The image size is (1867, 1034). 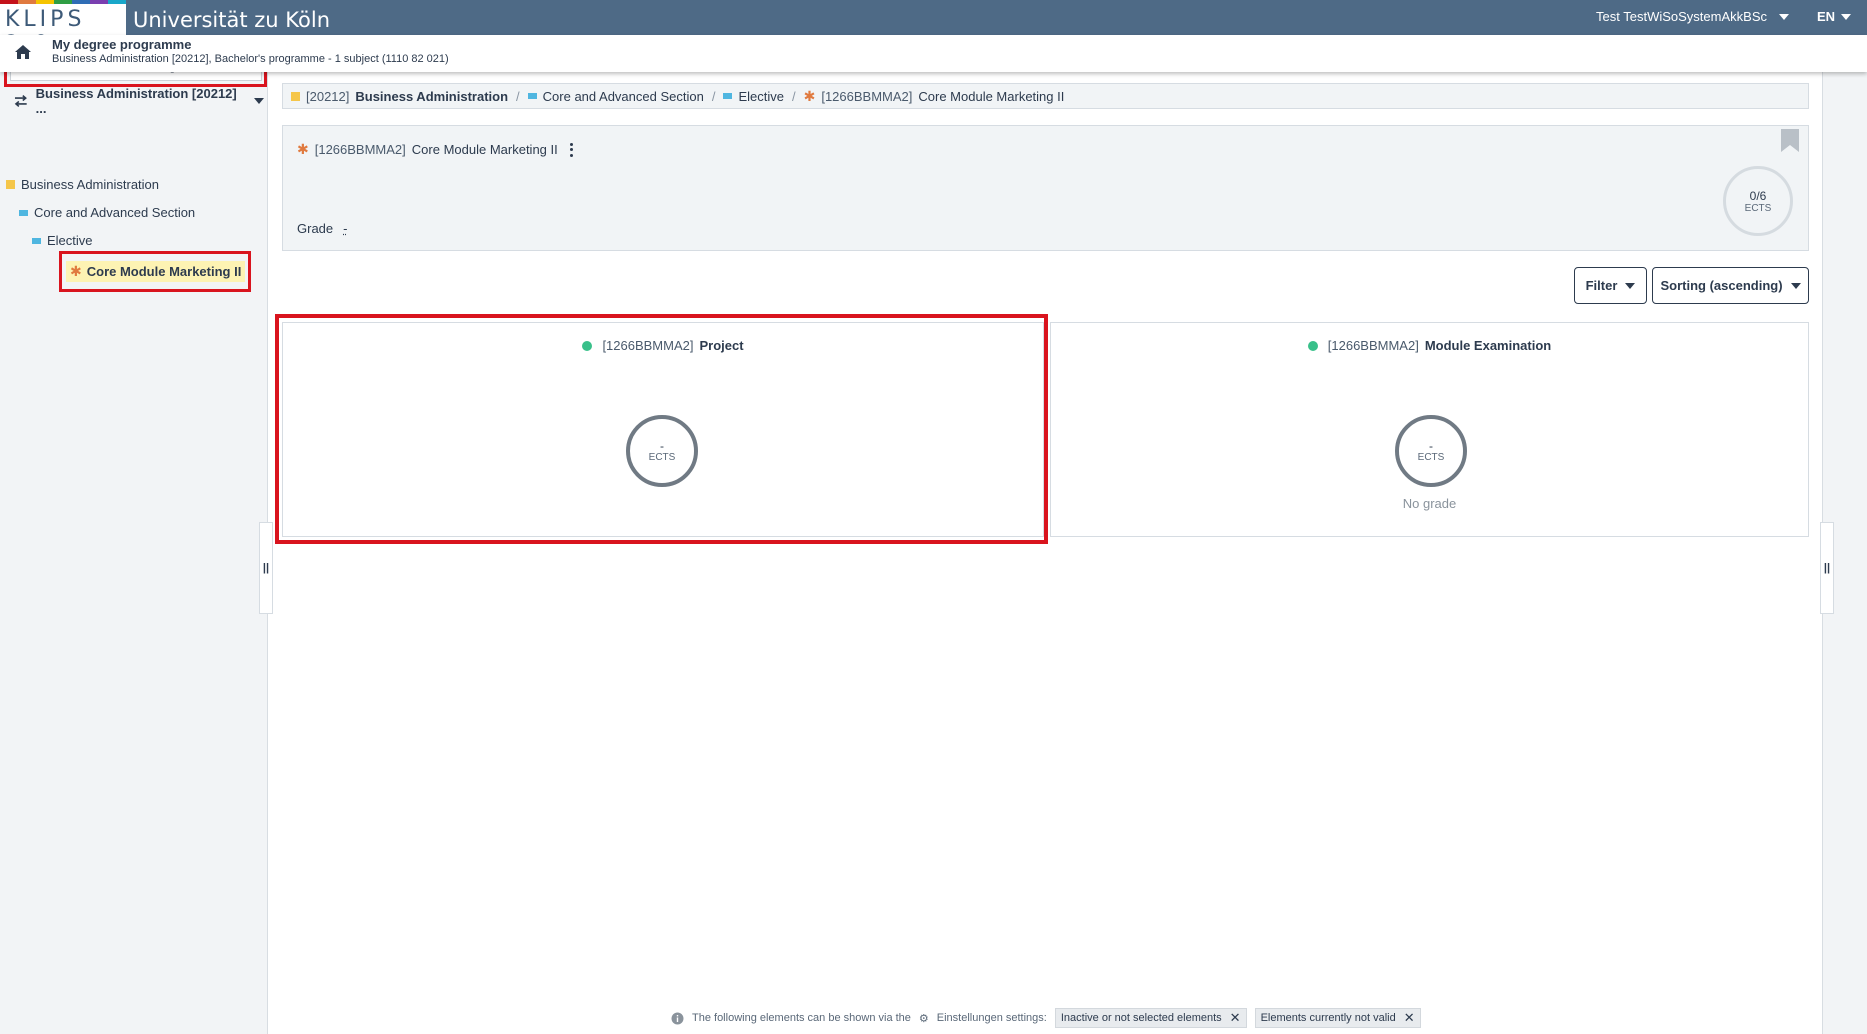 What do you see at coordinates (1429, 503) in the screenshot?
I see `no-grade-text: No grade` at bounding box center [1429, 503].